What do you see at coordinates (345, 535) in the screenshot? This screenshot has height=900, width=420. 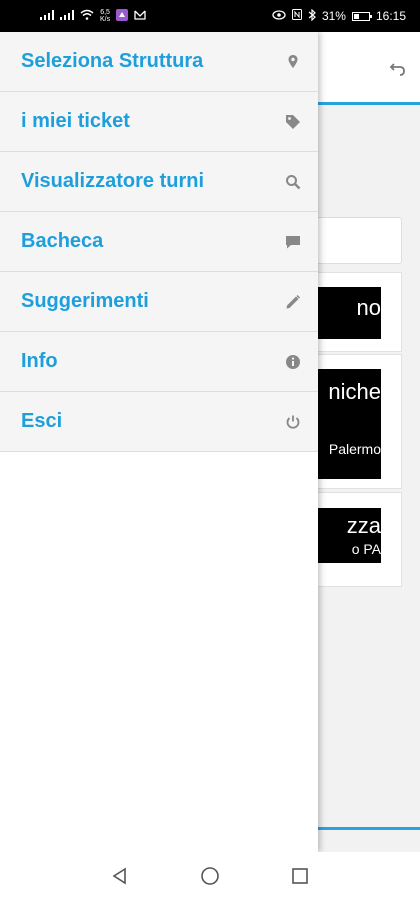 I see `card-image: zza o PA` at bounding box center [345, 535].